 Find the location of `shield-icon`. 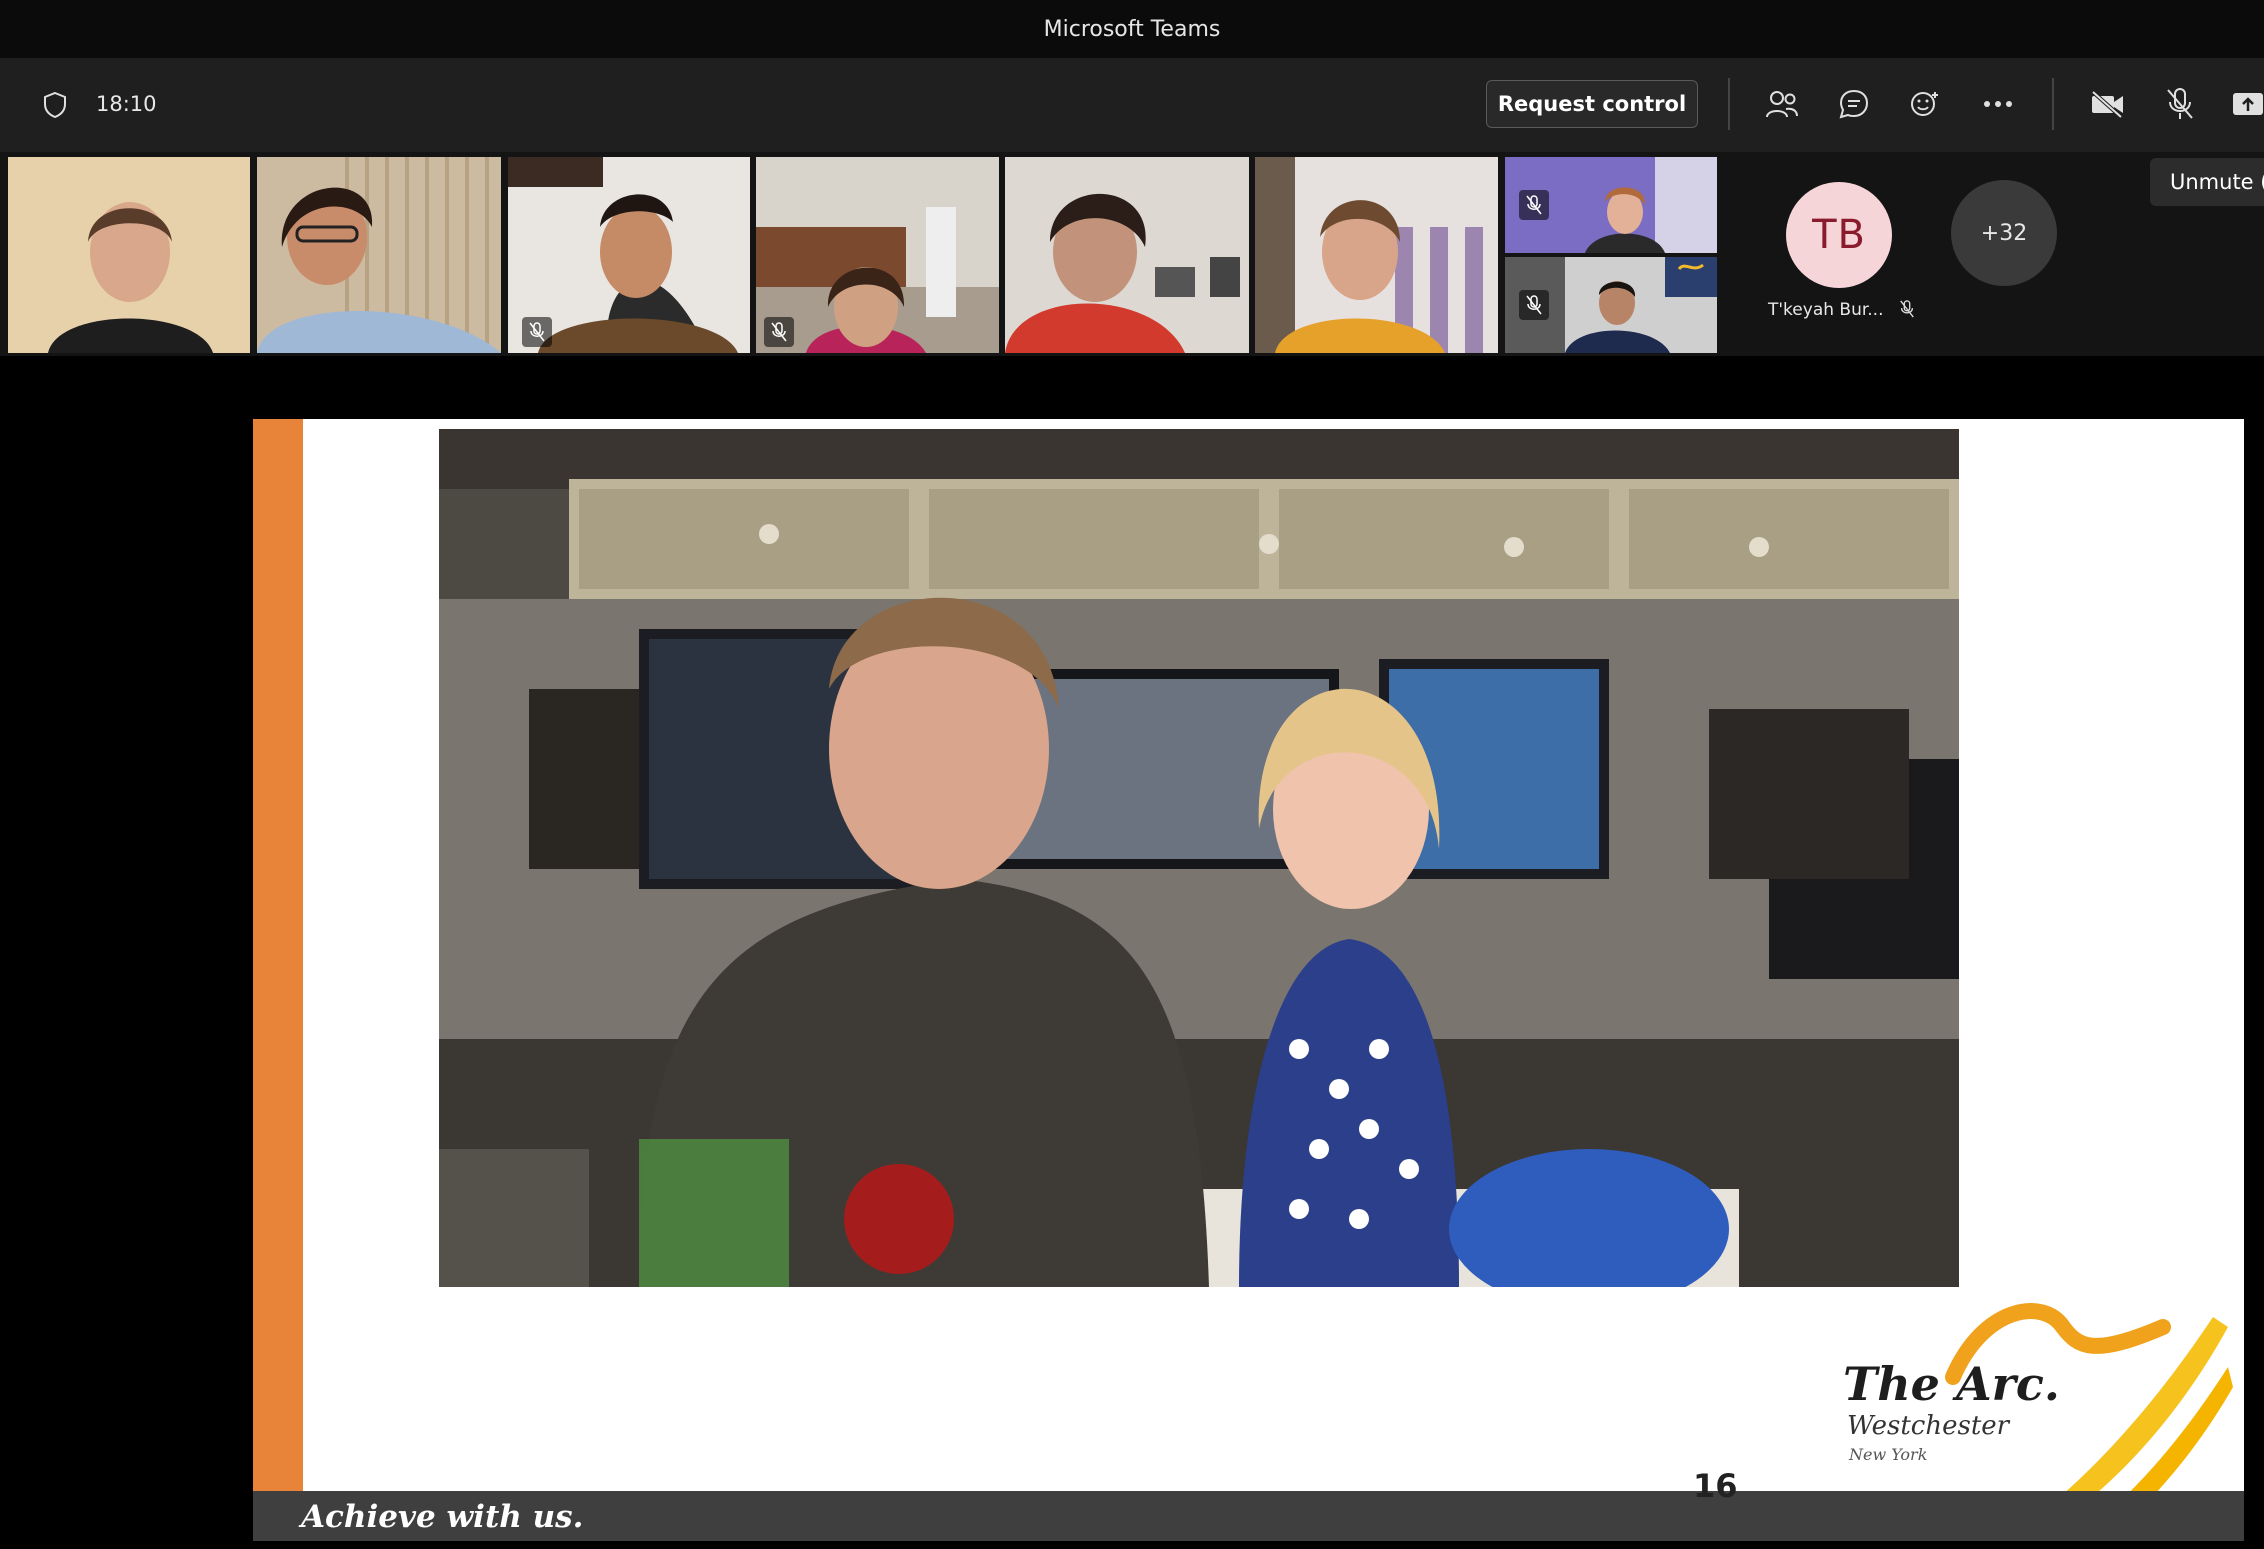

shield-icon is located at coordinates (55, 105).